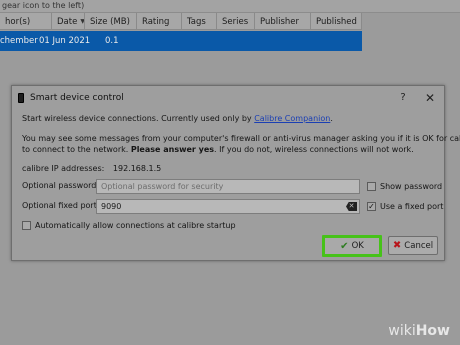  Describe the element at coordinates (357, 246) in the screenshot. I see `ok-label: OK` at that location.